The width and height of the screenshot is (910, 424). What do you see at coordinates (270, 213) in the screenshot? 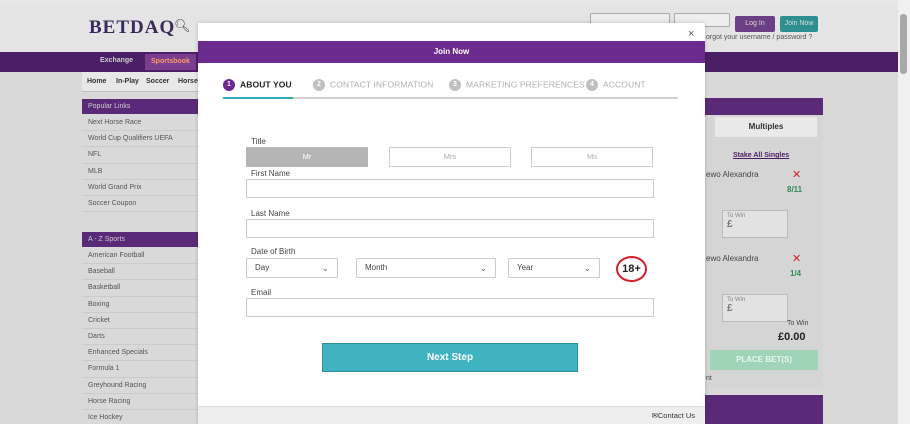
I see `last-name-label: Last Name` at bounding box center [270, 213].